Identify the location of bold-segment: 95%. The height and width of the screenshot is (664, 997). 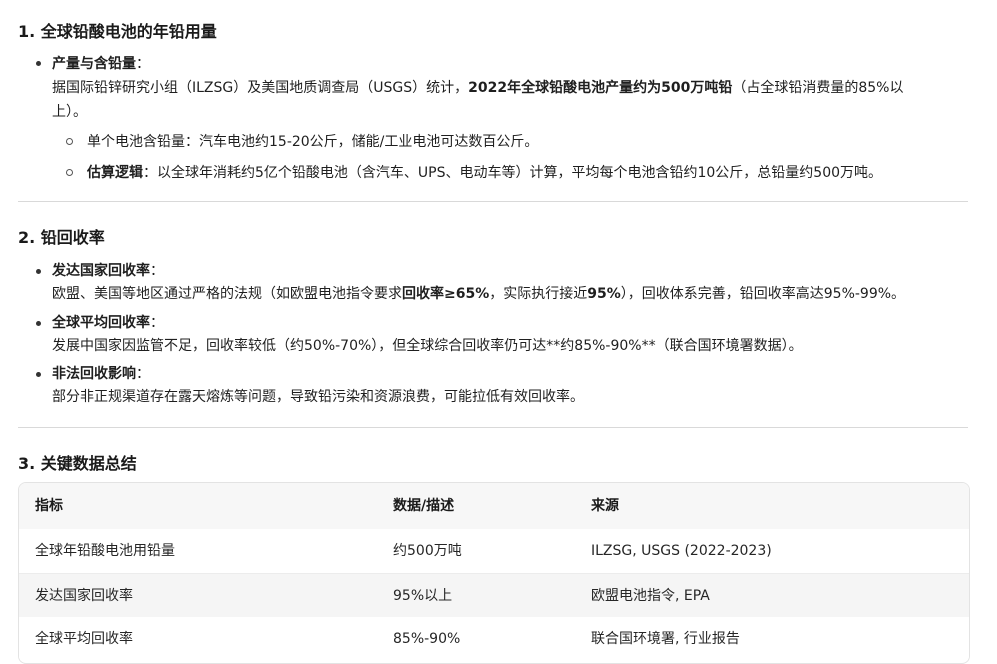
(604, 294).